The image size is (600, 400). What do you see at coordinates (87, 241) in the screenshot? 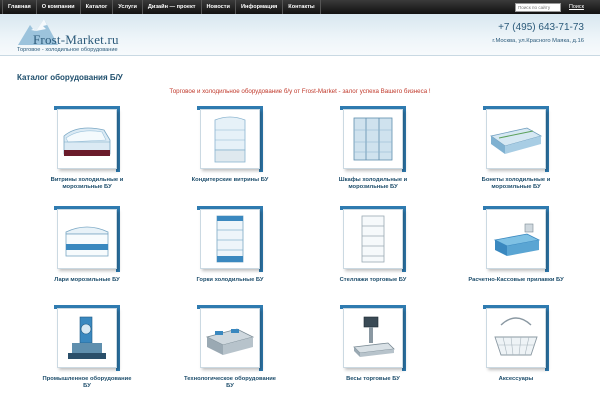
I see `chest-freezer-icon` at bounding box center [87, 241].